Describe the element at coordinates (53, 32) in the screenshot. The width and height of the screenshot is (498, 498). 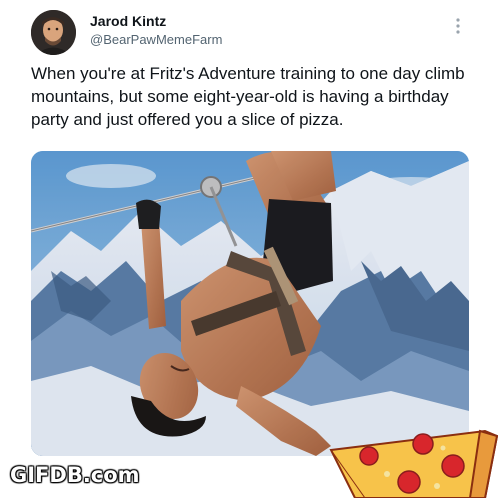
I see `avatar` at that location.